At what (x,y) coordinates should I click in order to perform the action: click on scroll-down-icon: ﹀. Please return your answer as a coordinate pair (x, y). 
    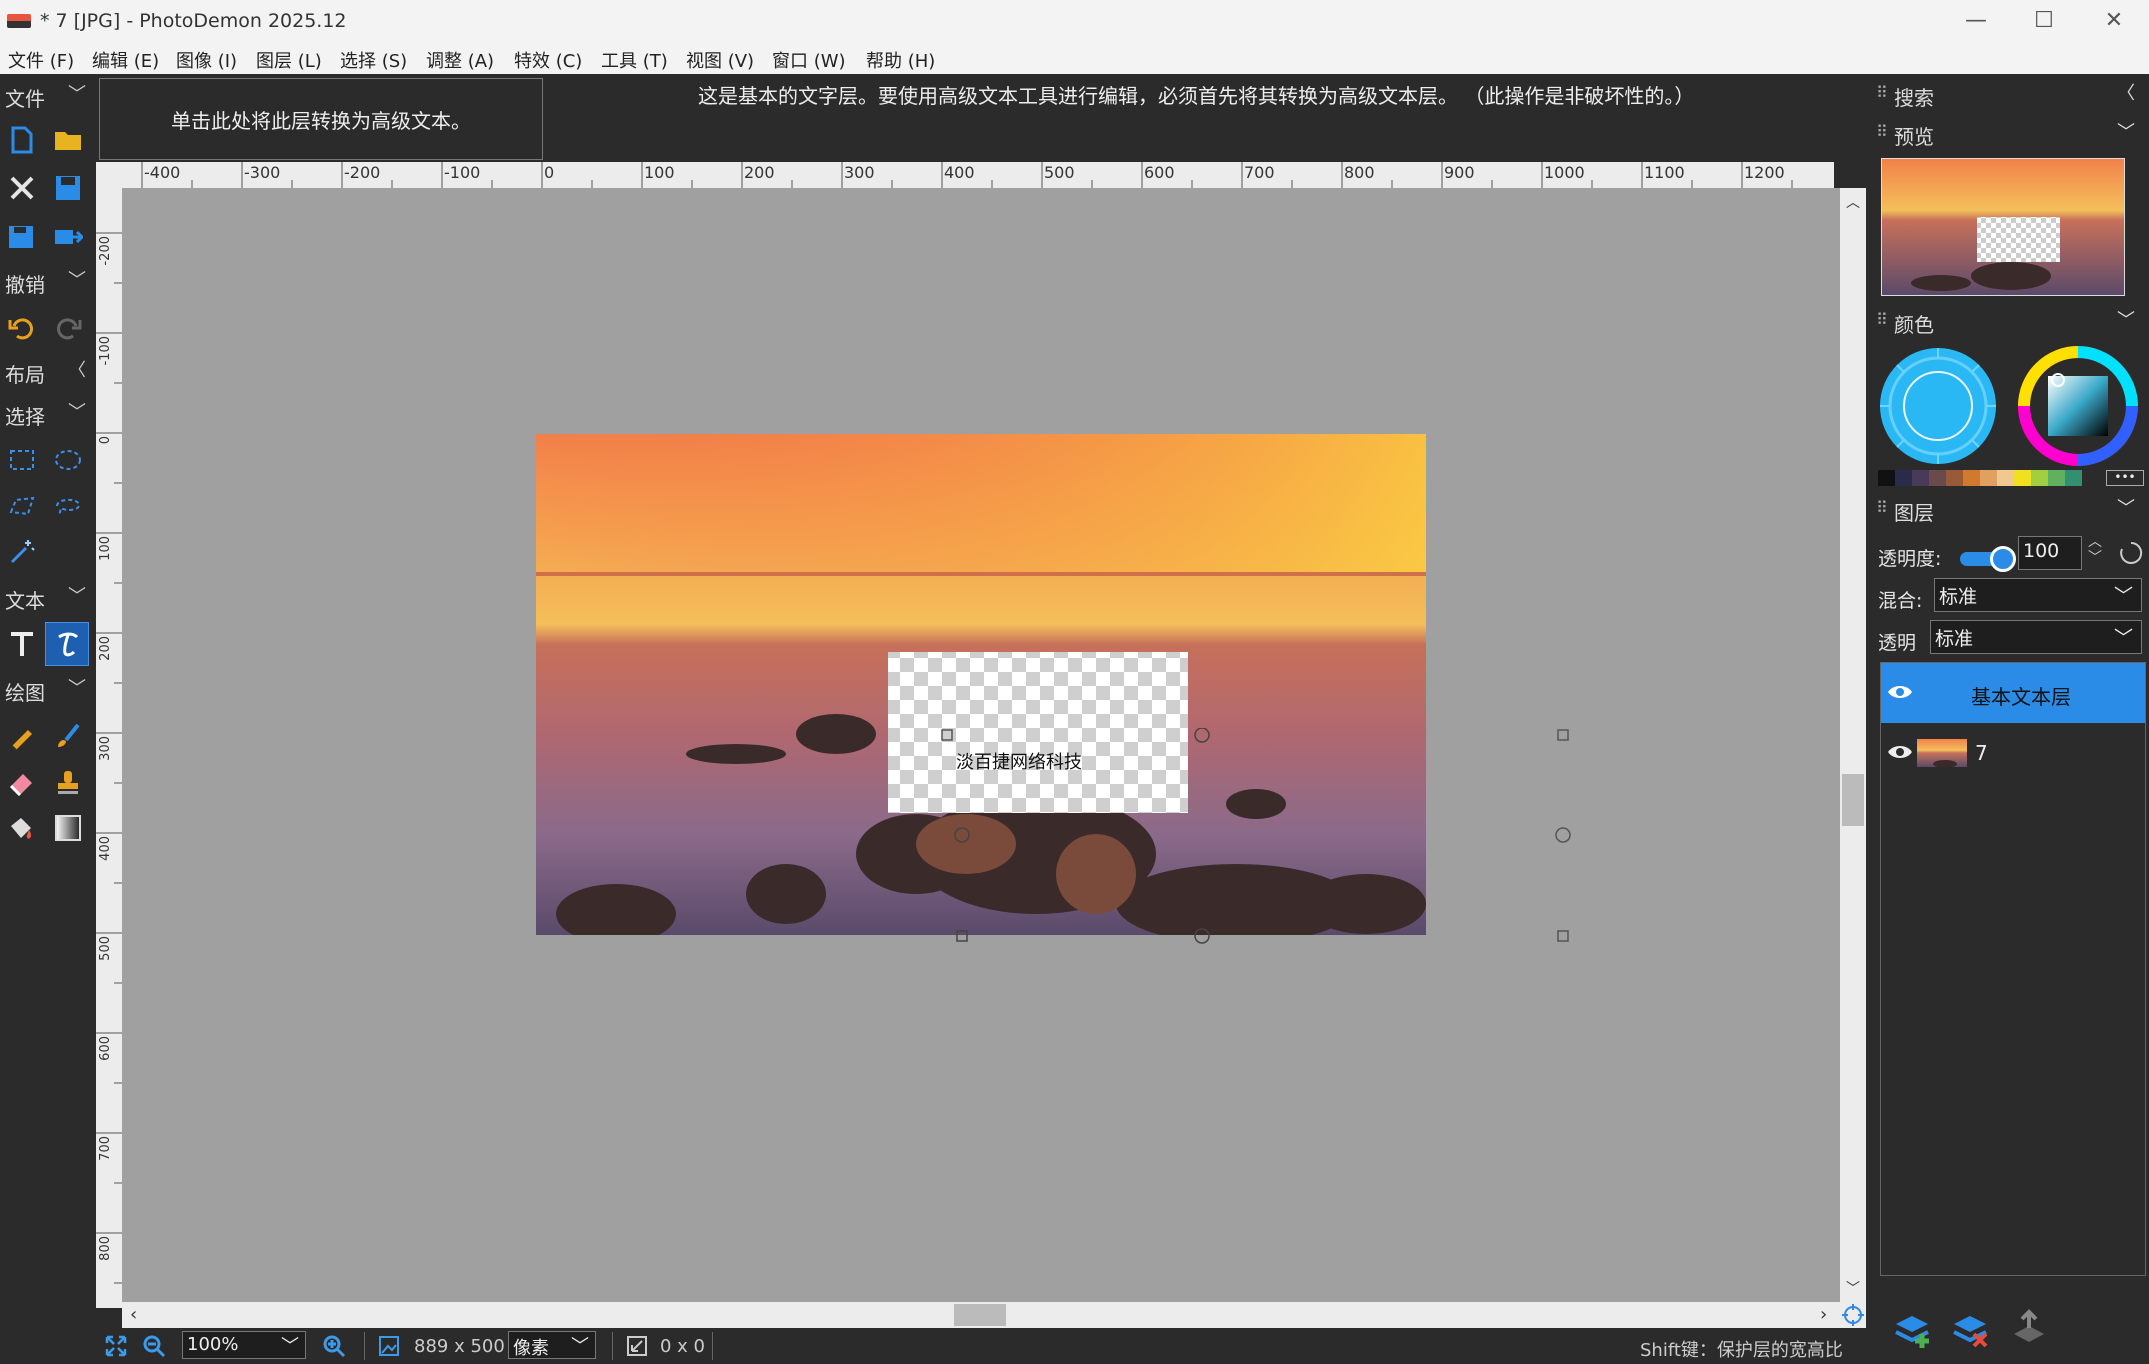
    Looking at the image, I should click on (1853, 1288).